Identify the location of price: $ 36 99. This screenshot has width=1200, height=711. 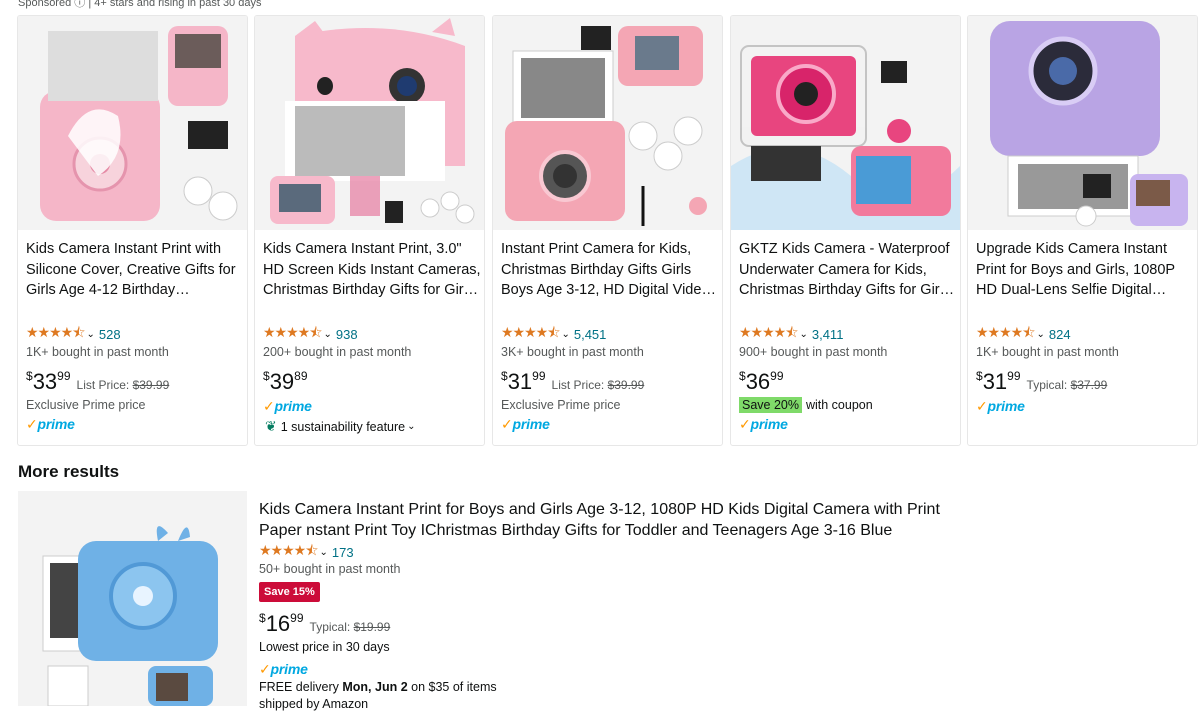
(761, 382).